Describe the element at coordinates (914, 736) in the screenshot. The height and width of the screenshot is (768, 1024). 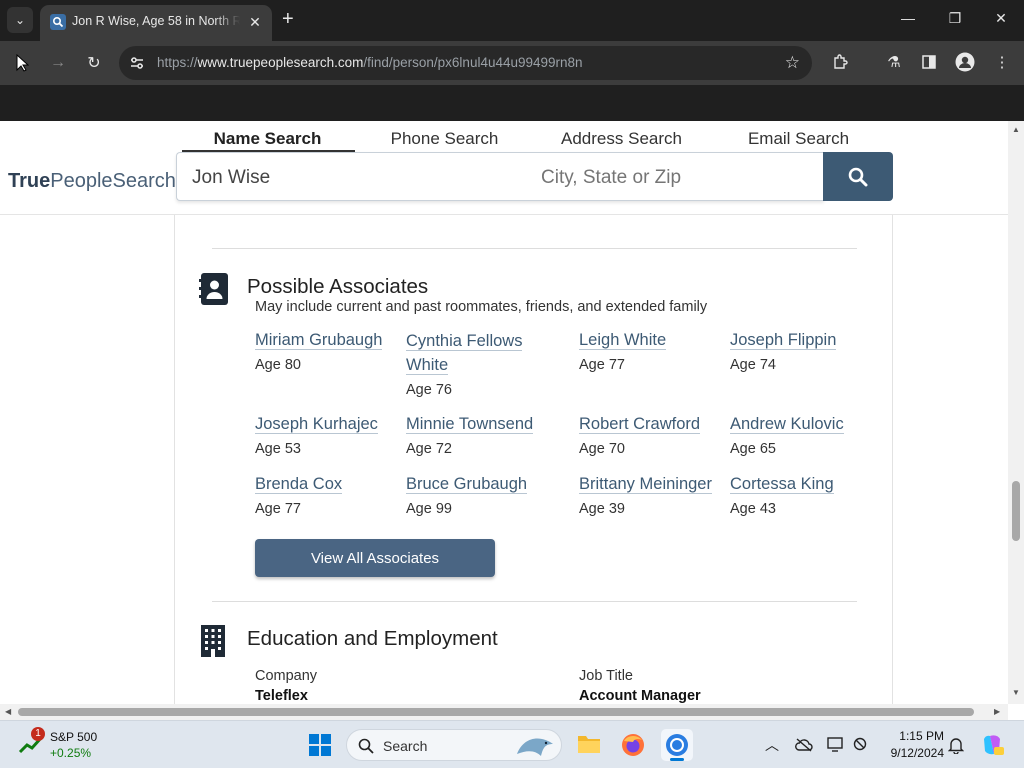
I see `clock-time: 1:15 PM` at that location.